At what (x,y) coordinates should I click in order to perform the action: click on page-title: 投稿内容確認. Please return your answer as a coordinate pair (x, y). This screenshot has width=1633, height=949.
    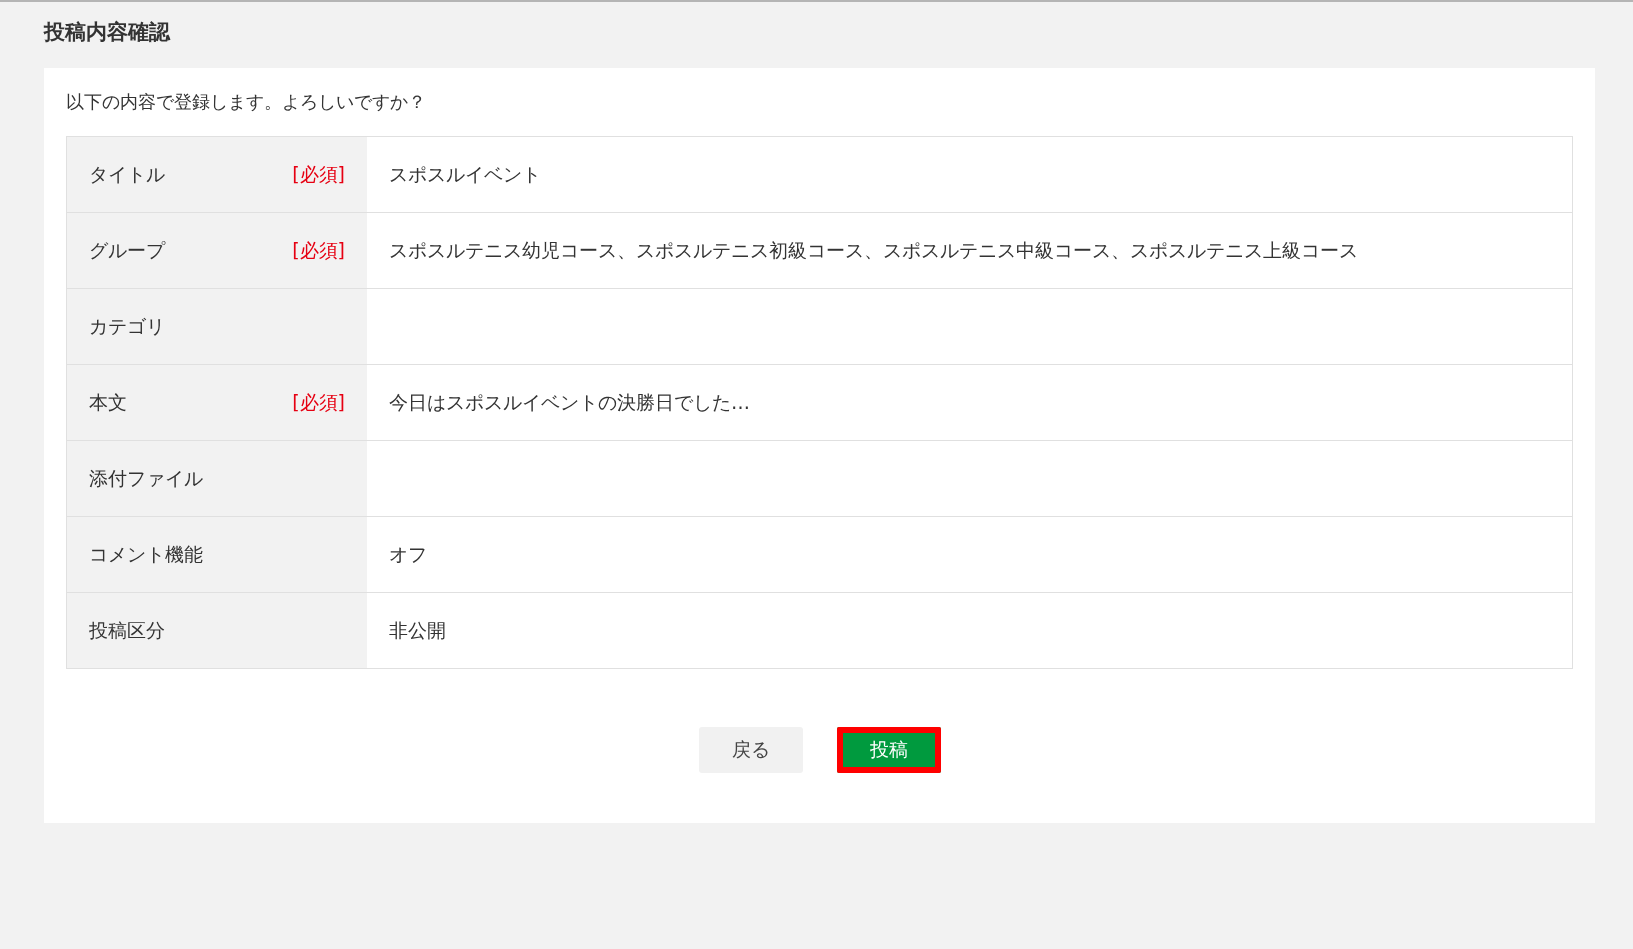
    Looking at the image, I should click on (107, 32).